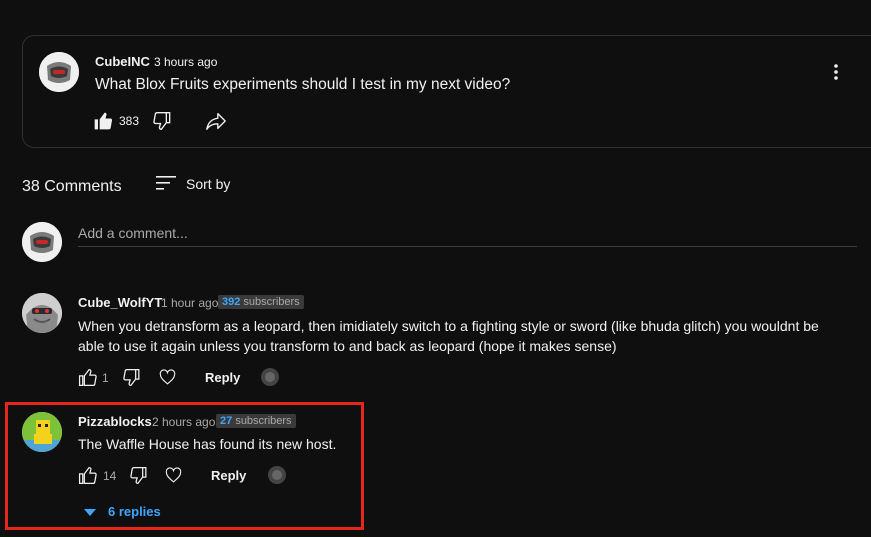 This screenshot has height=537, width=871. I want to click on subscriber-badge: 392 subscribers, so click(261, 302).